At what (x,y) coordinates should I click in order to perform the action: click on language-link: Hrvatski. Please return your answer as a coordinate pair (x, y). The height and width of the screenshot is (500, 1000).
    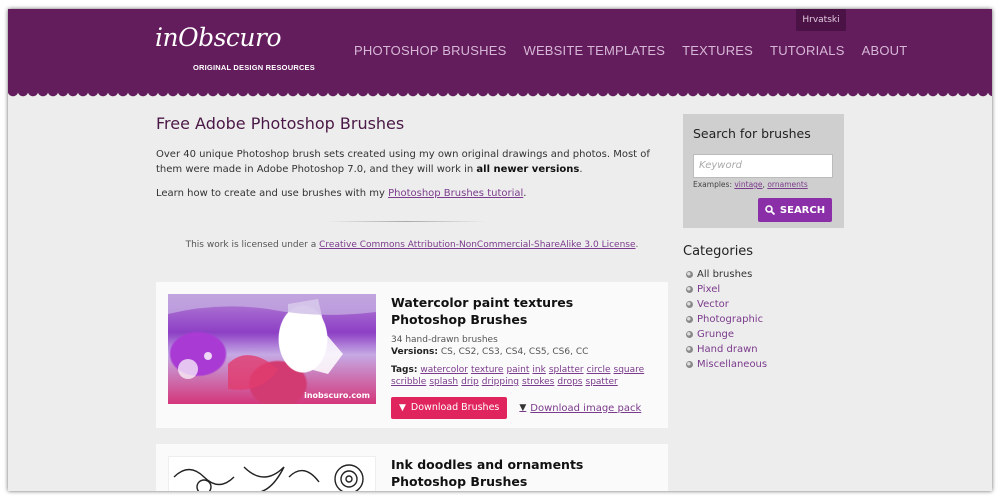
    Looking at the image, I should click on (821, 20).